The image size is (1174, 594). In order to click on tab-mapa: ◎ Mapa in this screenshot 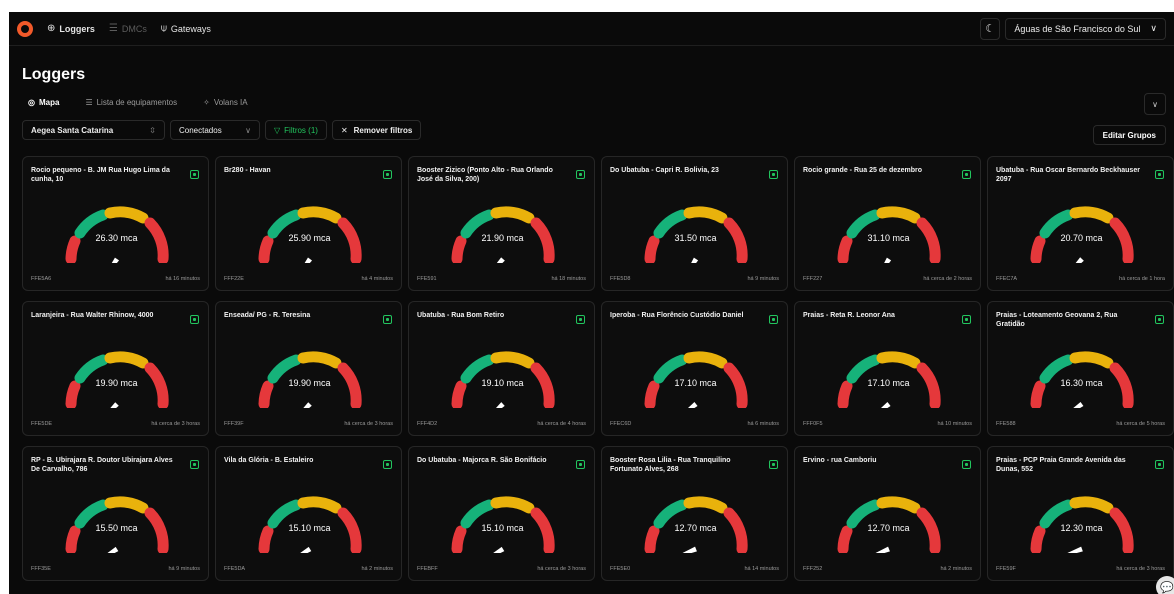, I will do `click(43, 102)`.